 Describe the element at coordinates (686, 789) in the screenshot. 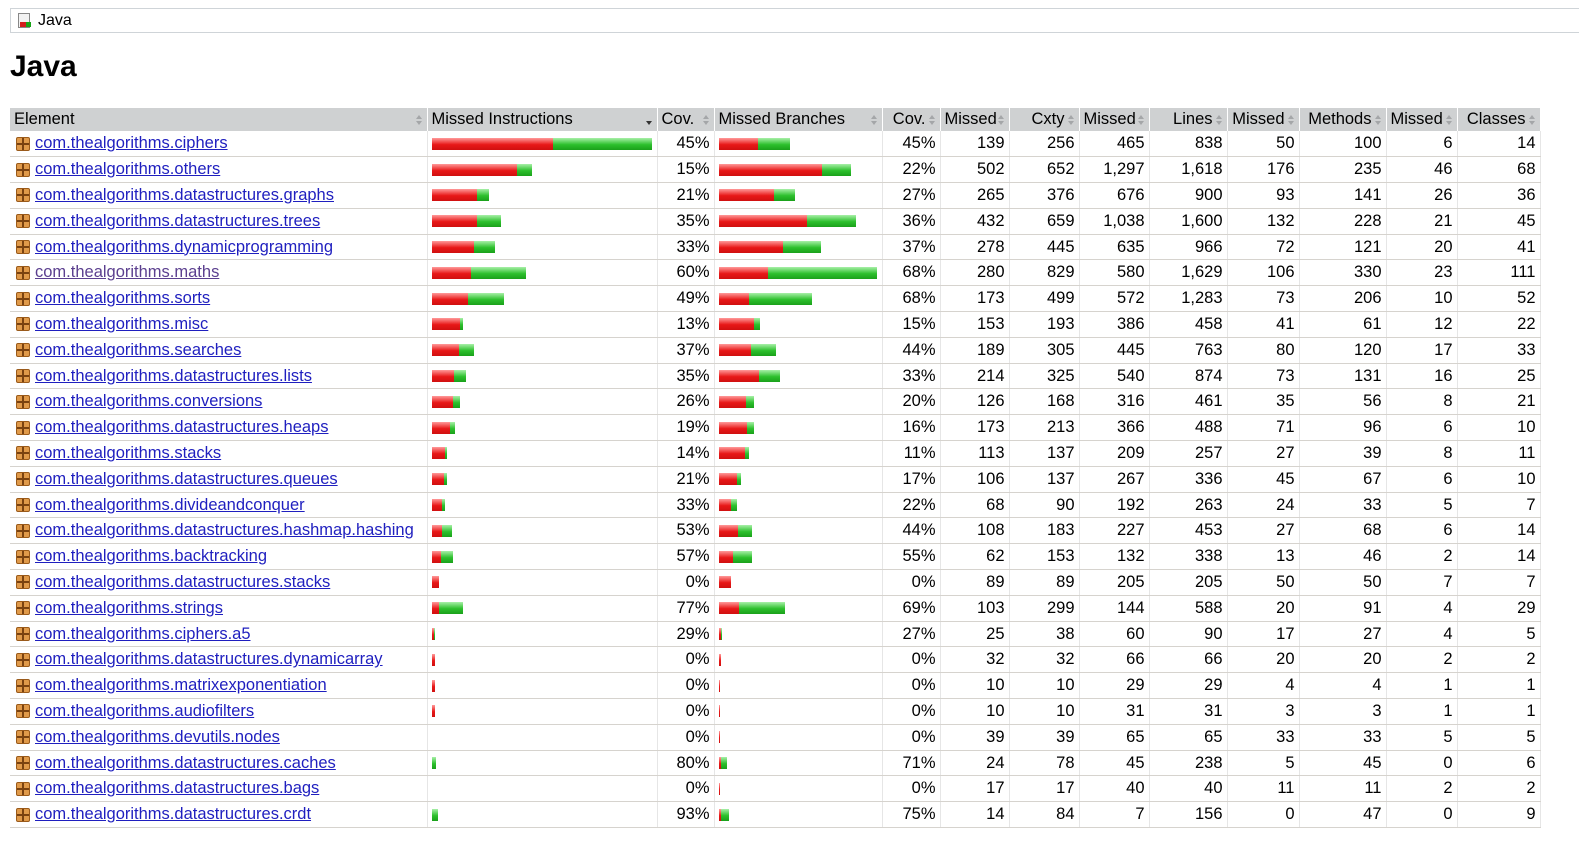

I see `instructions-coverage: 0%` at that location.